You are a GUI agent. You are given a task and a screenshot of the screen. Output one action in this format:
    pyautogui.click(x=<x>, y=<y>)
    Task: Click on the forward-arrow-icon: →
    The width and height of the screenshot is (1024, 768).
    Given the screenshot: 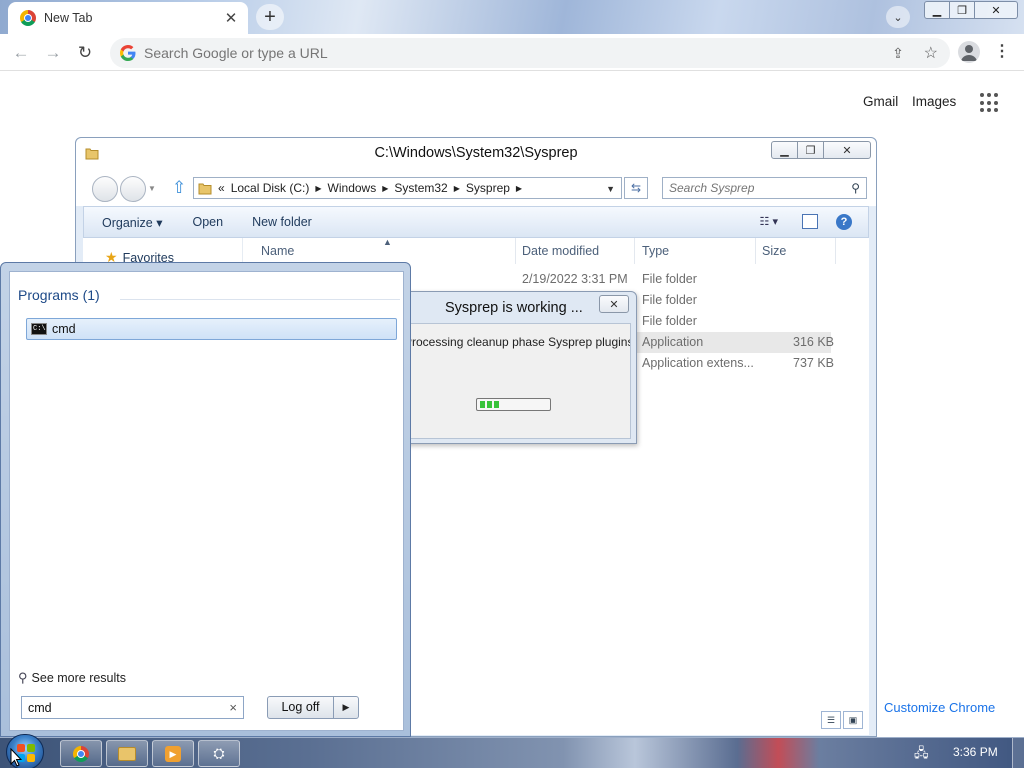 What is the action you would take?
    pyautogui.click(x=53, y=53)
    